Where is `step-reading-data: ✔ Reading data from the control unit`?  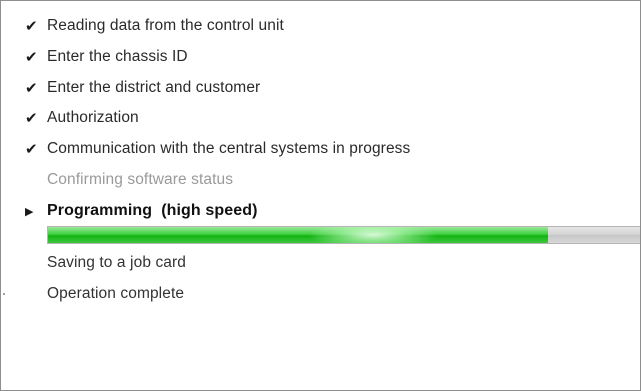 step-reading-data: ✔ Reading data from the control unit is located at coordinates (154, 26).